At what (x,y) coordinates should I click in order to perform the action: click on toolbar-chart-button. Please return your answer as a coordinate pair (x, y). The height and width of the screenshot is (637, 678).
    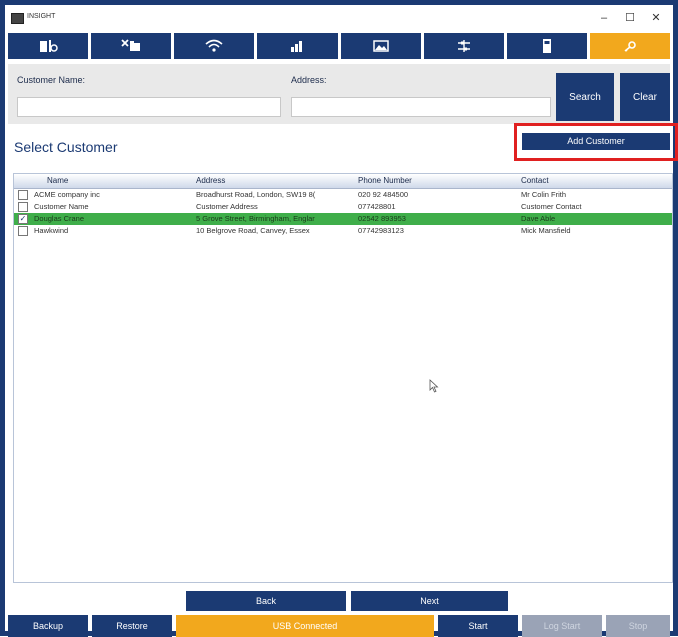
    Looking at the image, I should click on (297, 46).